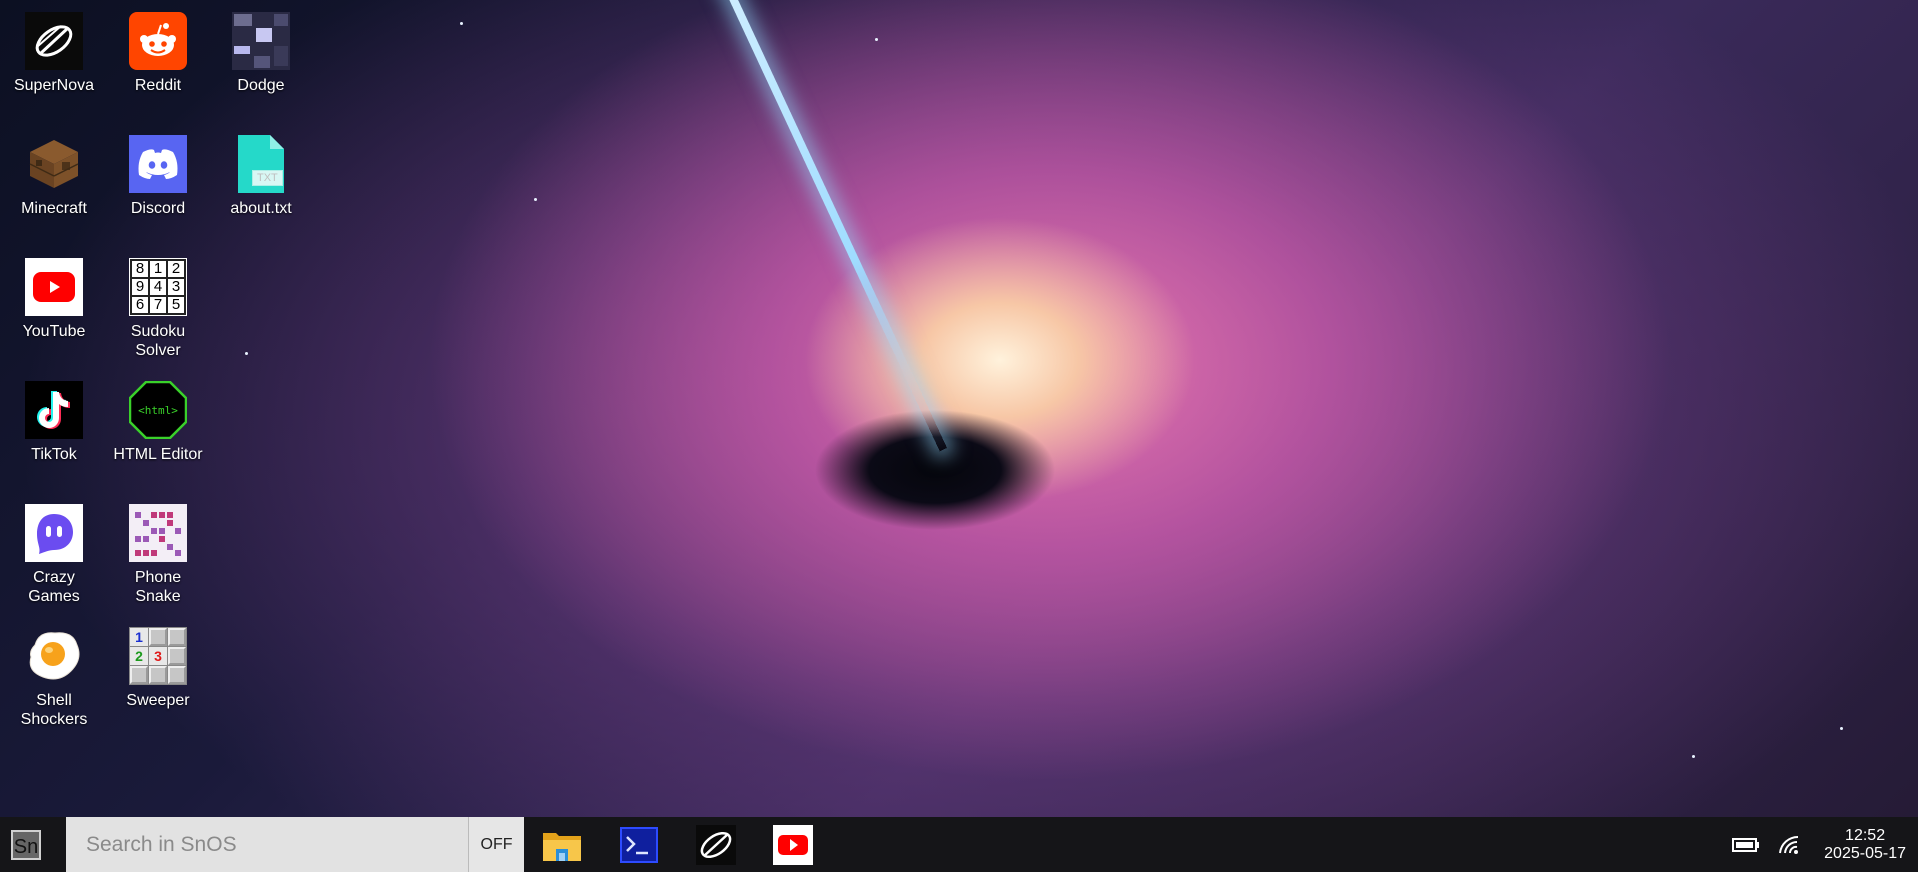  What do you see at coordinates (158, 305) in the screenshot?
I see `sudoku-cell: 7` at bounding box center [158, 305].